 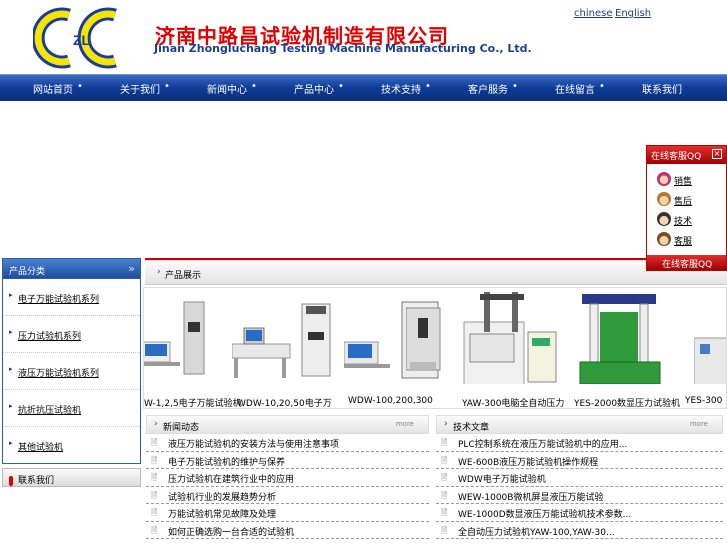 I want to click on company-logo: ZL, so click(x=76, y=38).